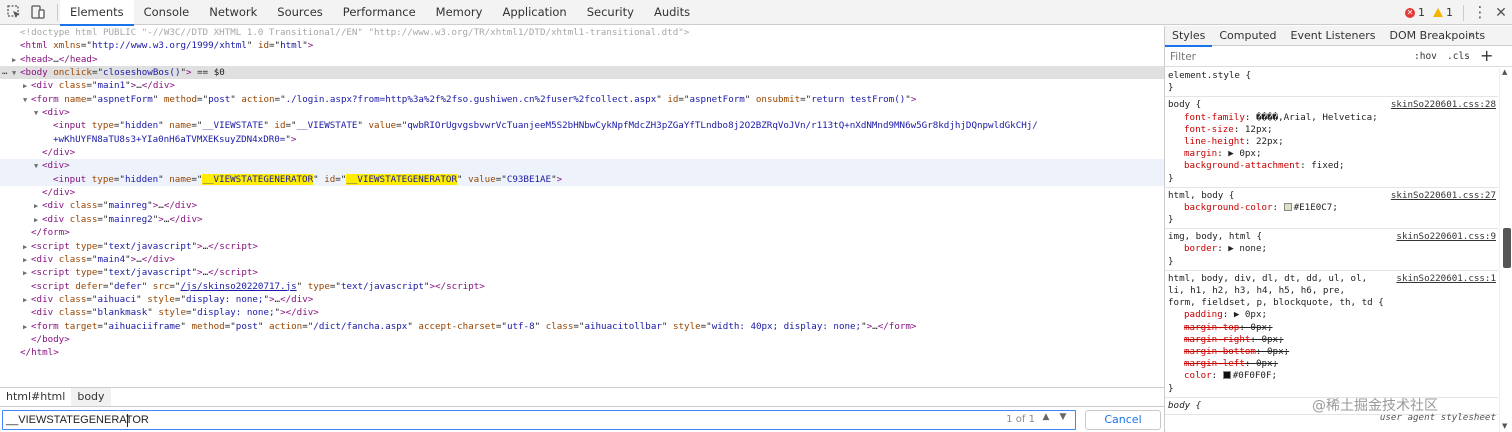 The height and width of the screenshot is (432, 1512). What do you see at coordinates (233, 12) in the screenshot?
I see `tab-network: Network` at bounding box center [233, 12].